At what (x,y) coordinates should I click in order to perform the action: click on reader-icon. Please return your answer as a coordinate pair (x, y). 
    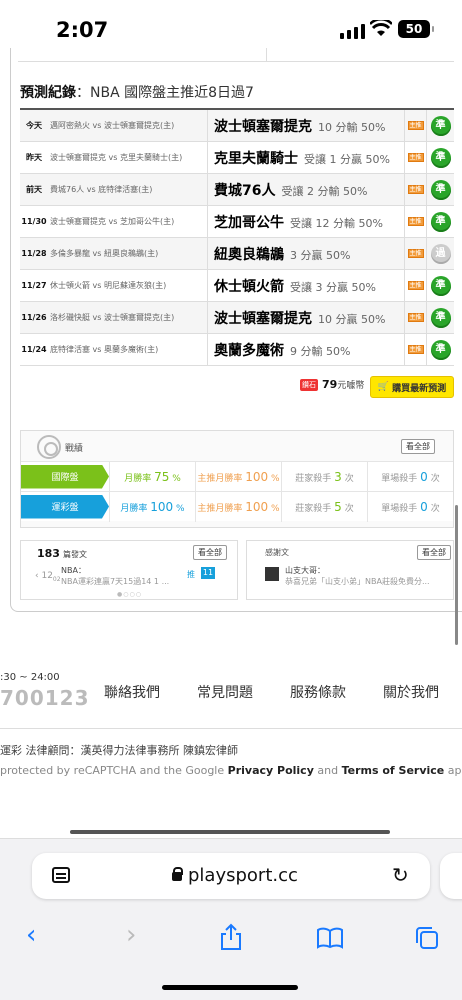
    Looking at the image, I should click on (61, 875).